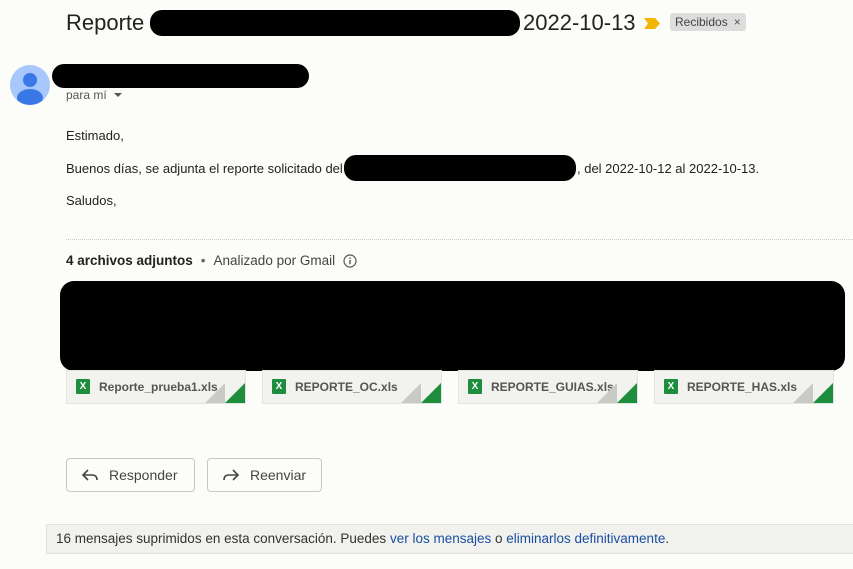 Image resolution: width=853 pixels, height=569 pixels. Describe the element at coordinates (701, 22) in the screenshot. I see `label-chip-text: Recibidos` at that location.